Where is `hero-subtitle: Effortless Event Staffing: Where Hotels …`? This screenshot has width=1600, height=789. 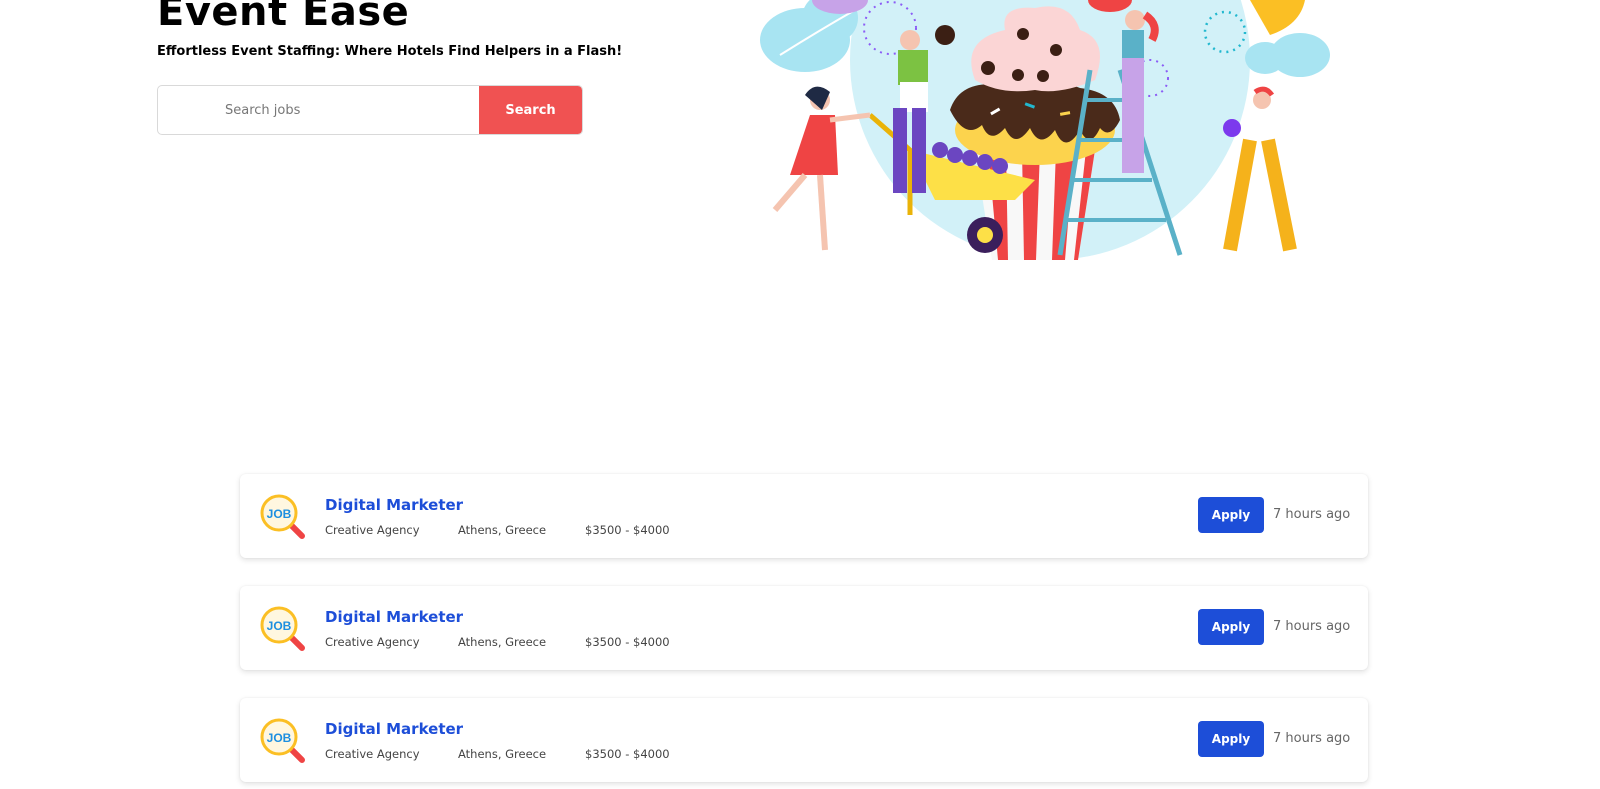 hero-subtitle: Effortless Event Staffing: Where Hotels … is located at coordinates (390, 51).